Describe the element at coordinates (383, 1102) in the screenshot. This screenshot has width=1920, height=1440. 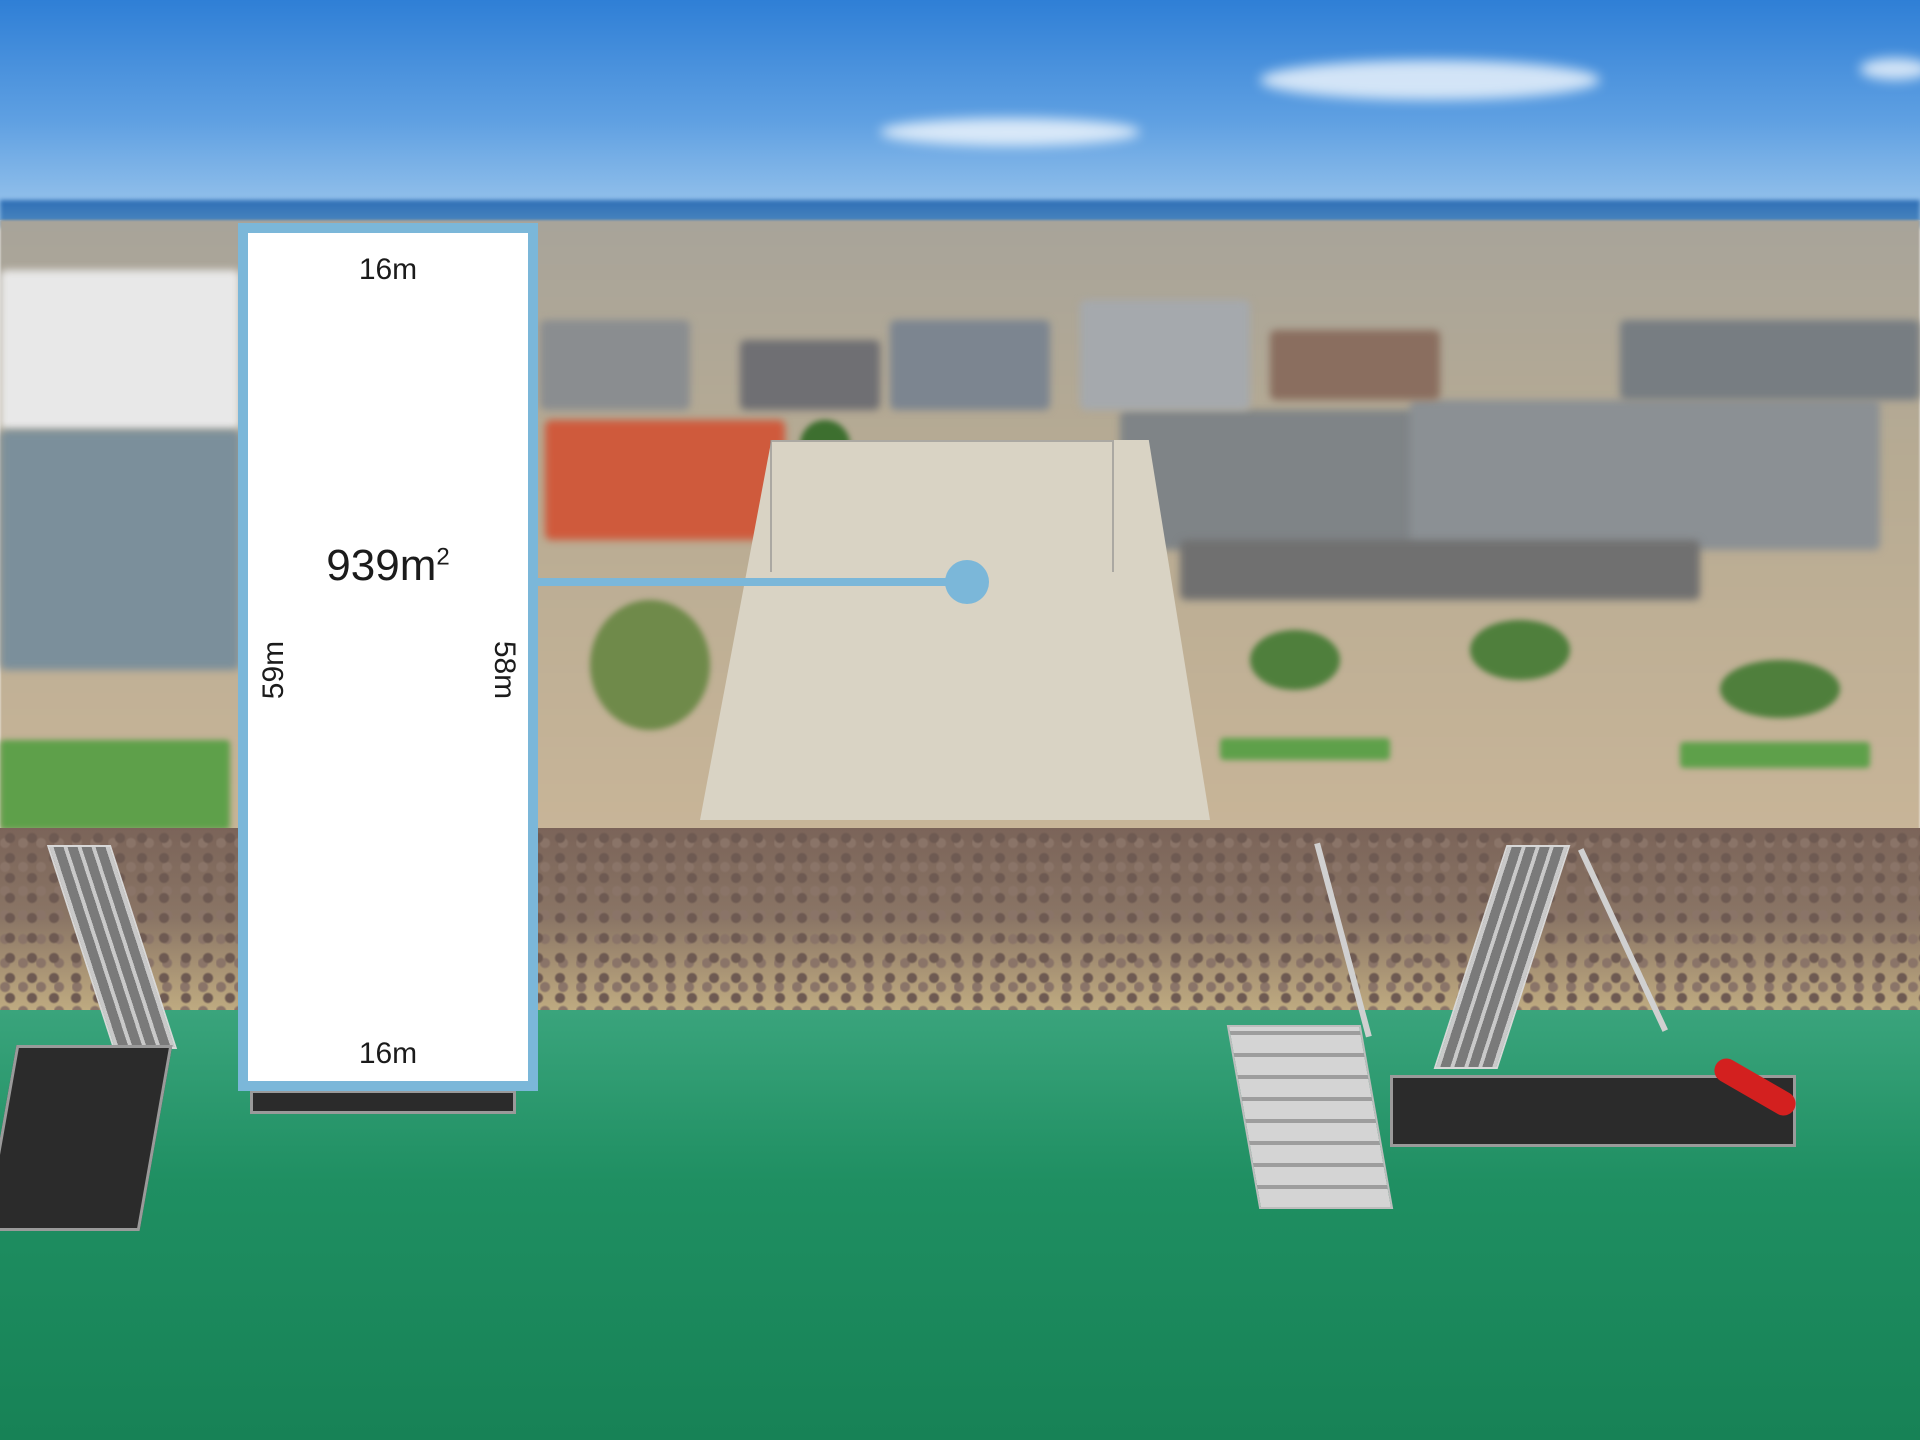
I see `jetty-pontoon` at that location.